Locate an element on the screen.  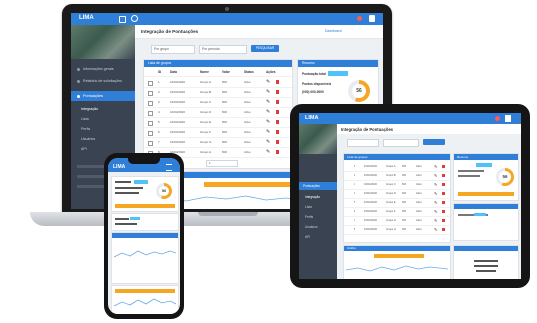
sidebar-item-5: API is located at coordinates (318, 237).